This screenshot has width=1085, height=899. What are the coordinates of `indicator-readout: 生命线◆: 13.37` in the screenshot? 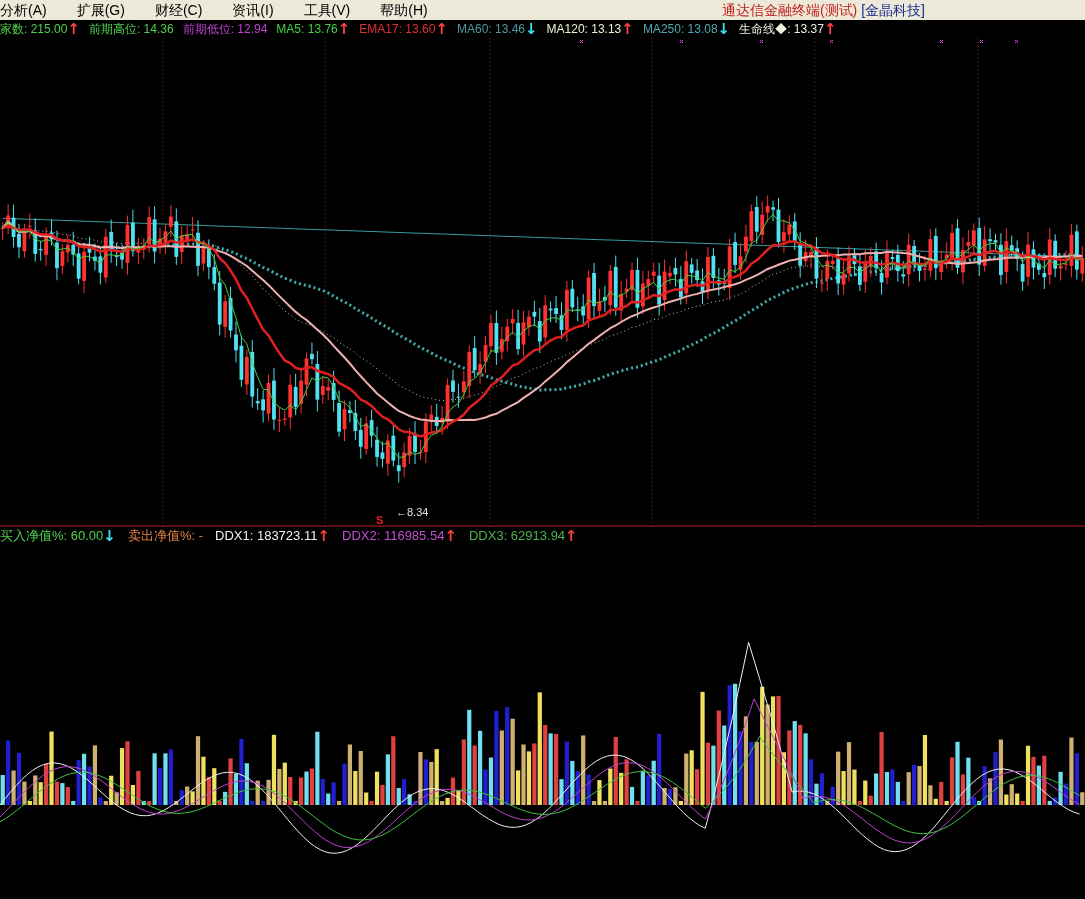 It's located at (781, 29).